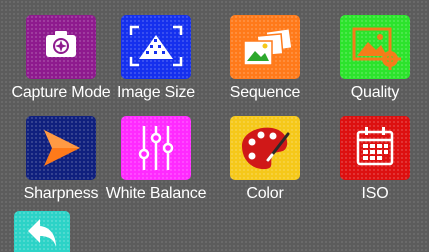 This screenshot has width=429, height=252. Describe the element at coordinates (61, 47) in the screenshot. I see `camera-aperture-icon` at that location.